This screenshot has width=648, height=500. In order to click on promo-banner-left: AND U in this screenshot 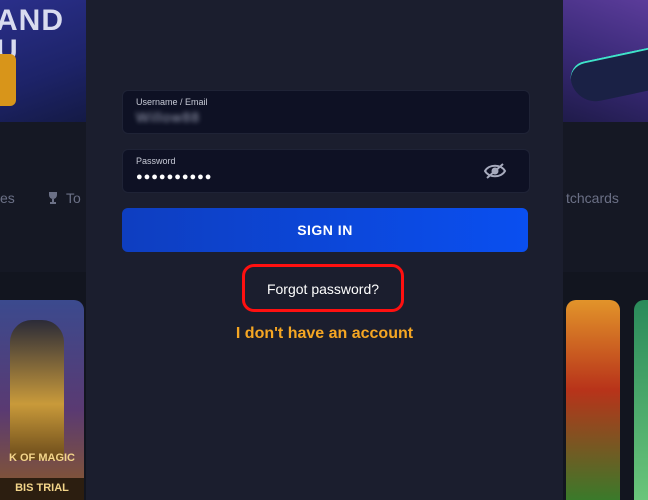, I will do `click(43, 61)`.